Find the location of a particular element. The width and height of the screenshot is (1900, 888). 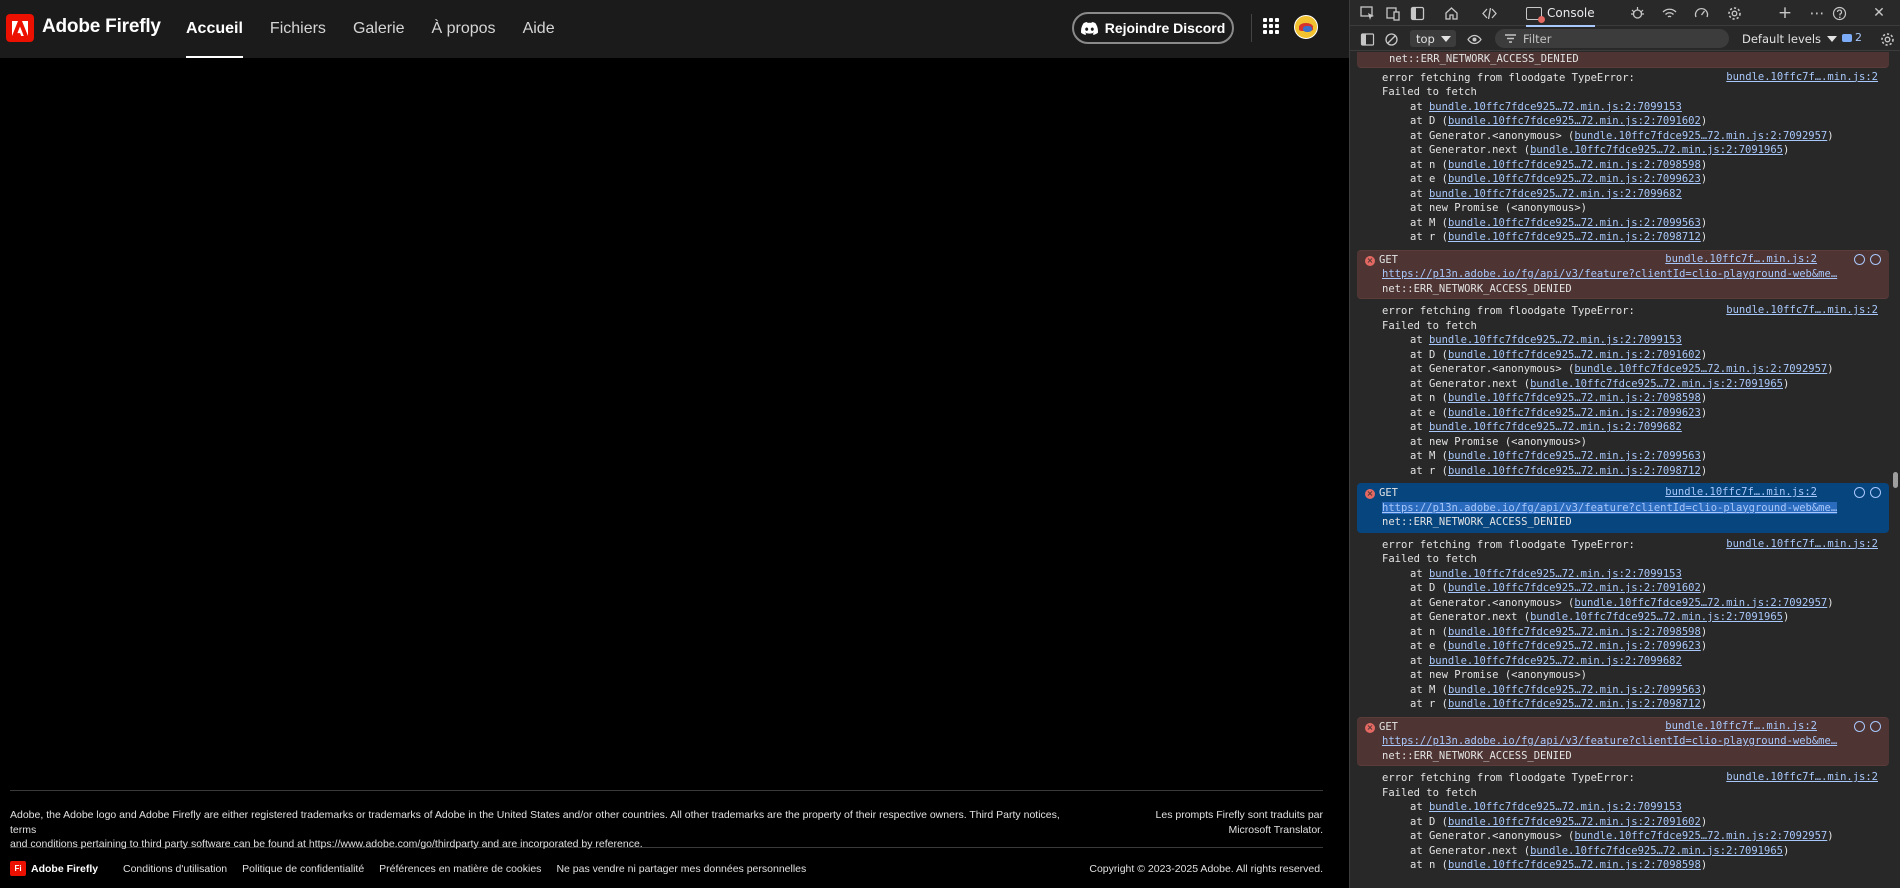

settings-icon is located at coordinates (1734, 13).